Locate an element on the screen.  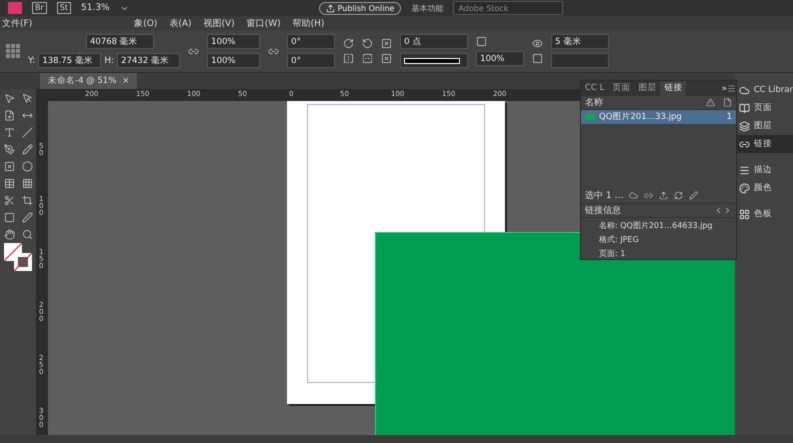
y-label: Y: is located at coordinates (32, 61).